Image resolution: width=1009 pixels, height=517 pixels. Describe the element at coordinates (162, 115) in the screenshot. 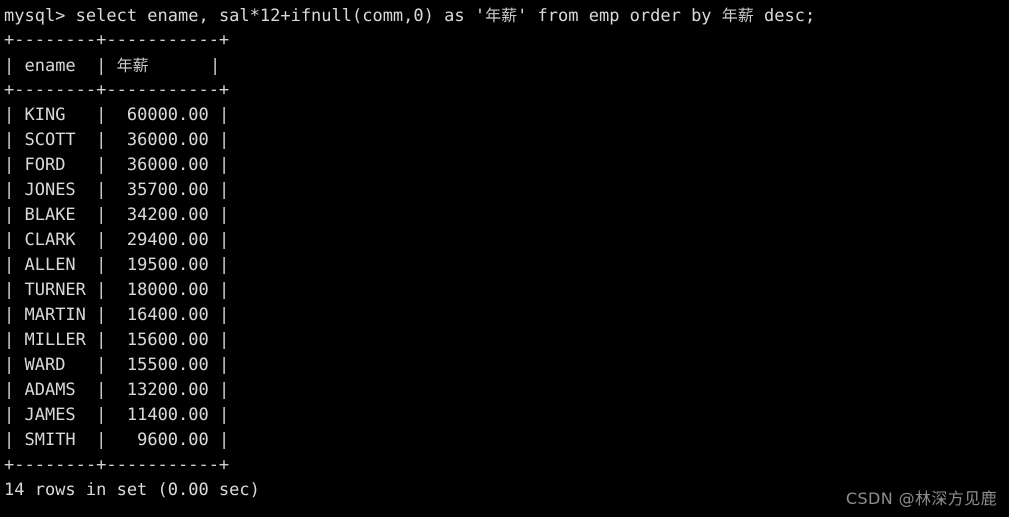

I see `cell-salary: 60000.00` at that location.